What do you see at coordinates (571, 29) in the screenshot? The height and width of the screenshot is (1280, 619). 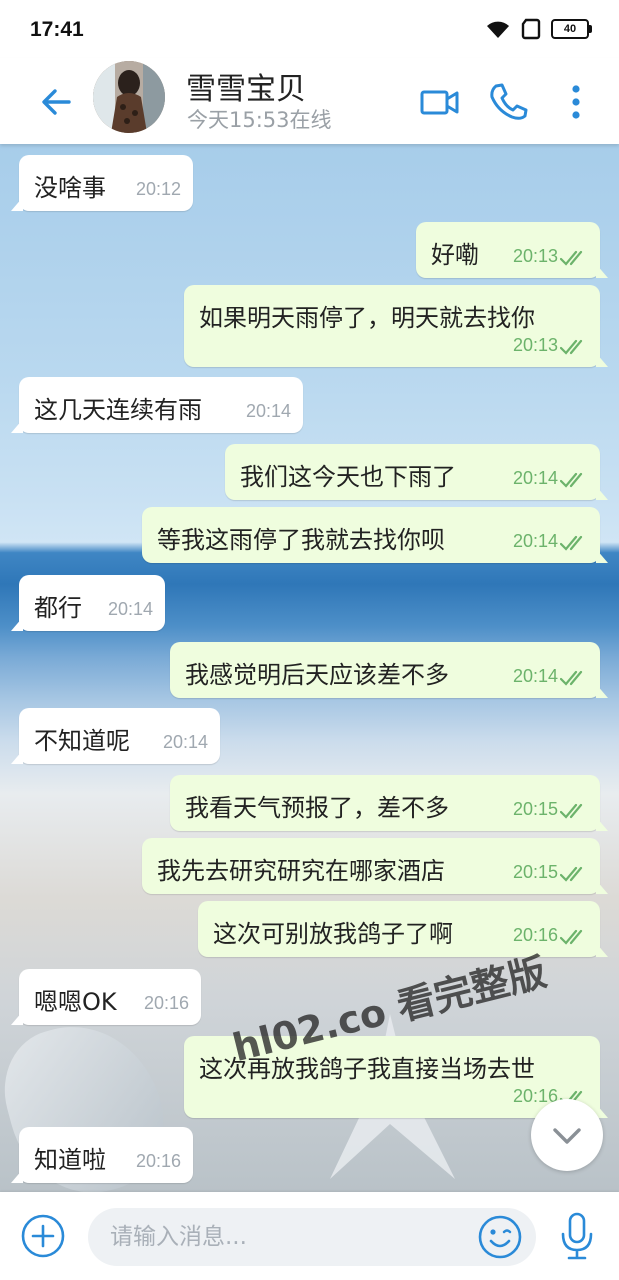 I see `battery-icon: 40` at bounding box center [571, 29].